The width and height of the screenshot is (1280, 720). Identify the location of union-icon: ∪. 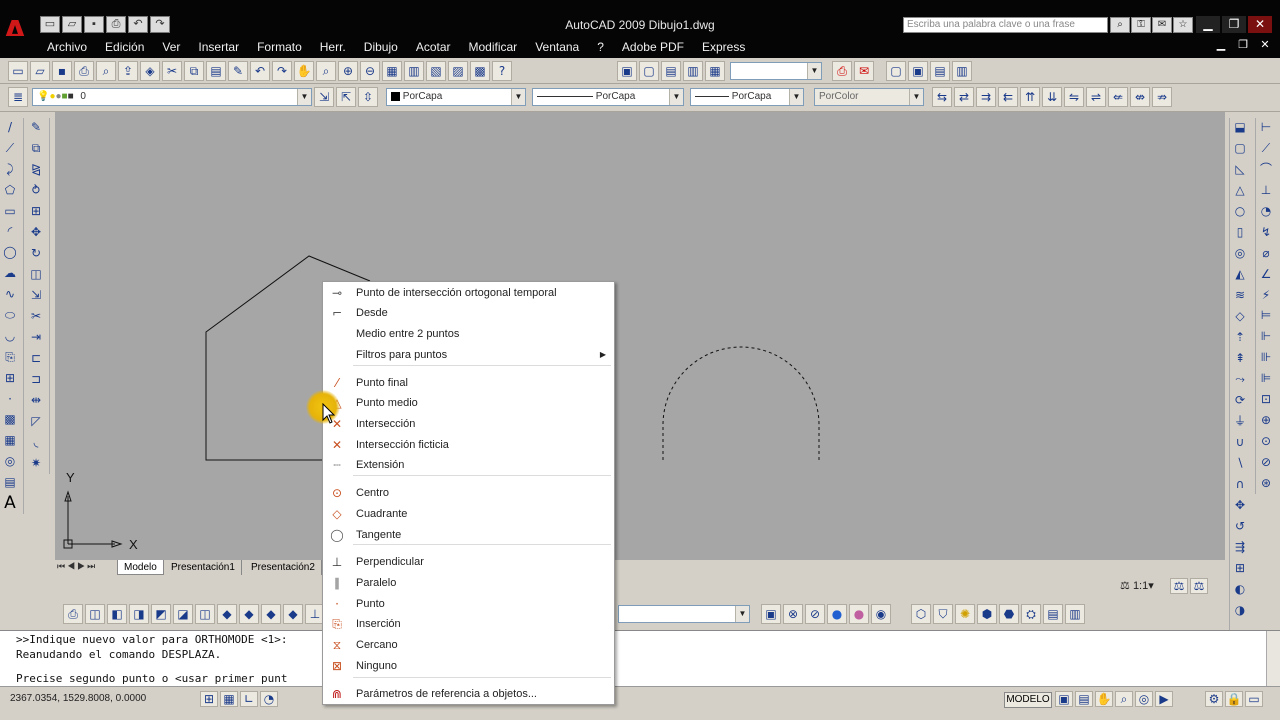
(1240, 443).